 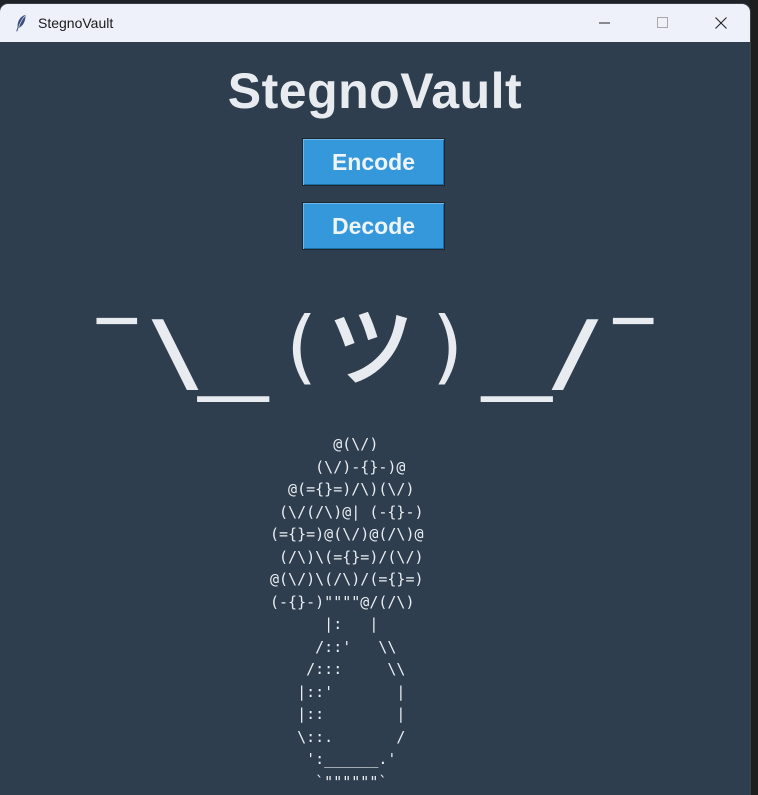 I want to click on encode-button: Encode, so click(x=373, y=162).